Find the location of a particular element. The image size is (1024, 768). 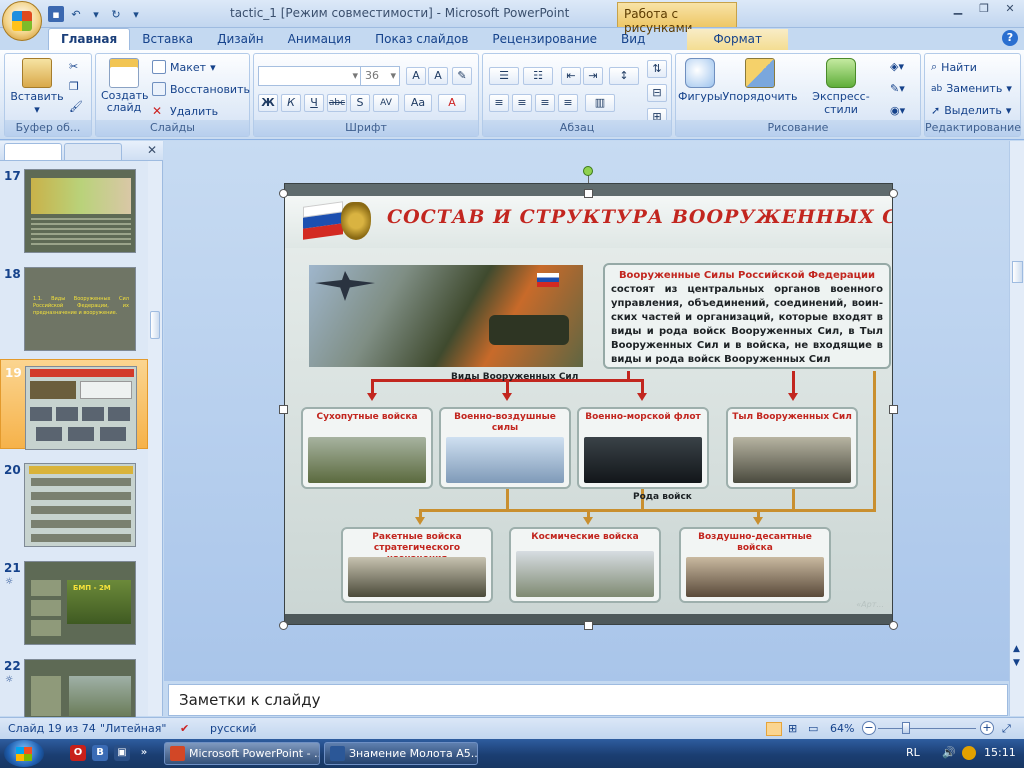

slideshow-view-icon: ▭ is located at coordinates (813, 728).